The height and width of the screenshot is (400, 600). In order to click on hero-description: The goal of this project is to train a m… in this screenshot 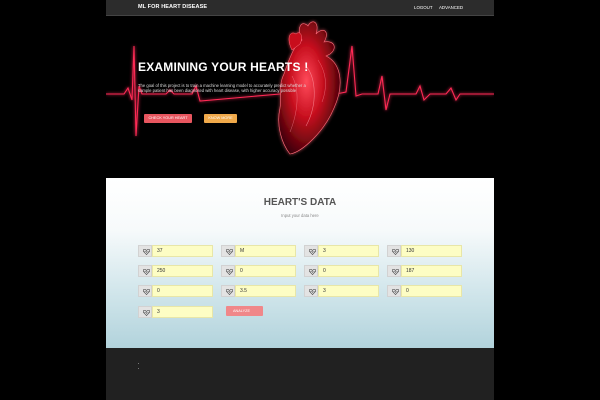, I will do `click(222, 88)`.